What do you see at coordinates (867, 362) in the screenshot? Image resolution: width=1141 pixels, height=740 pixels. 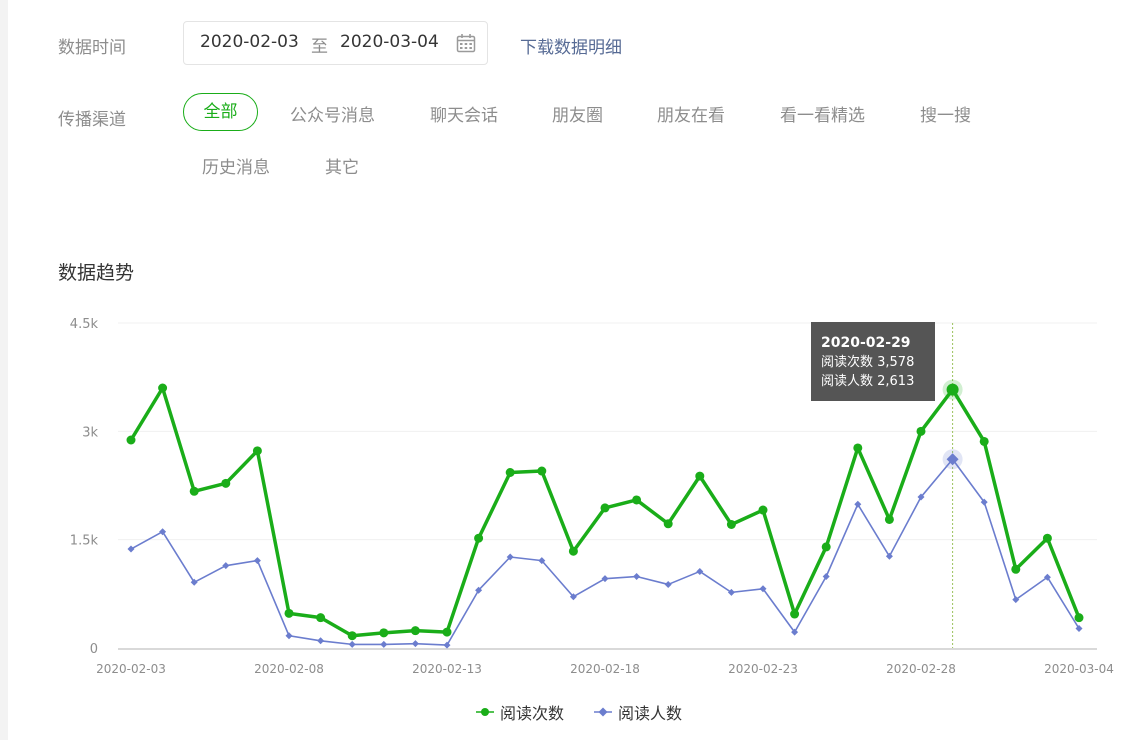 I see `tooltip-line: 阅读次数 3,578` at bounding box center [867, 362].